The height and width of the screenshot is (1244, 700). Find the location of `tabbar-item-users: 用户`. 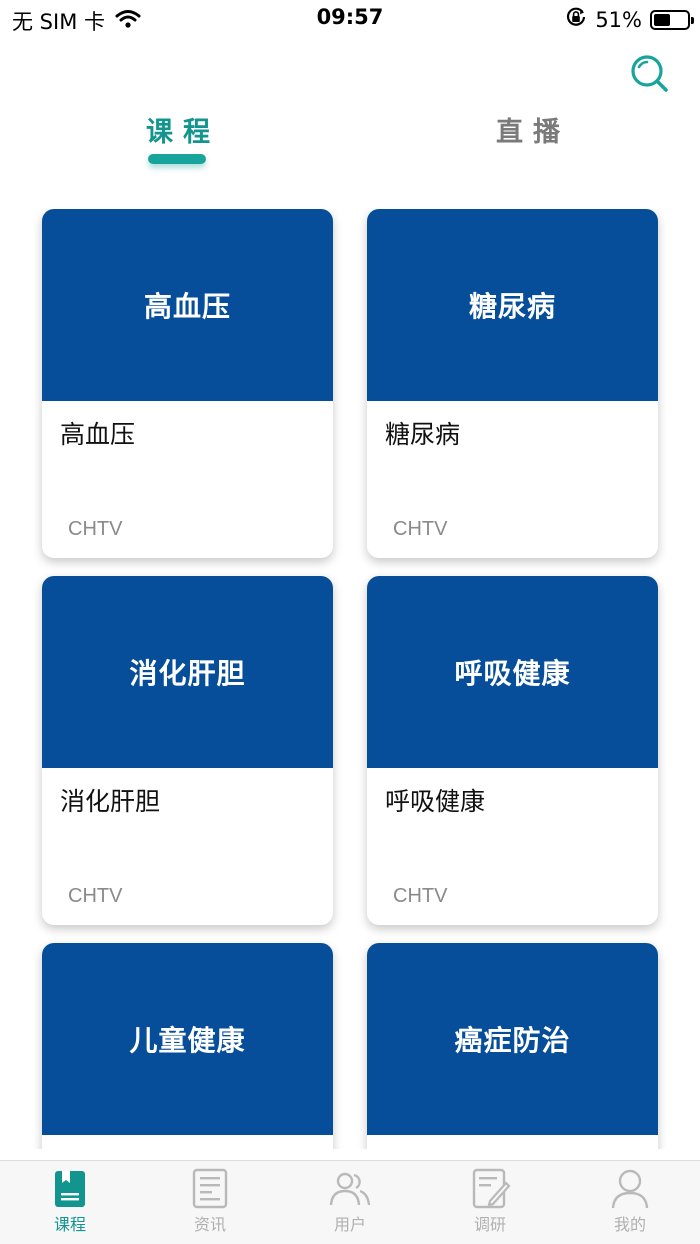

tabbar-item-users: 用户 is located at coordinates (350, 1202).